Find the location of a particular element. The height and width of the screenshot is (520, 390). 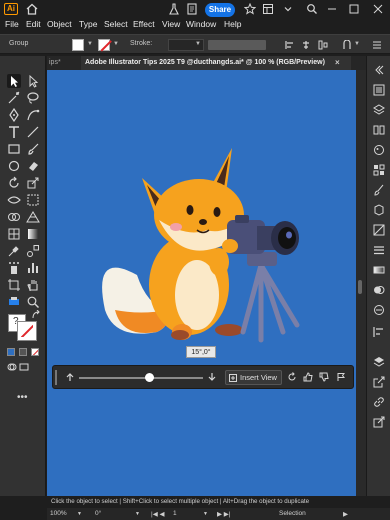

close-icon: × is located at coordinates (337, 63).